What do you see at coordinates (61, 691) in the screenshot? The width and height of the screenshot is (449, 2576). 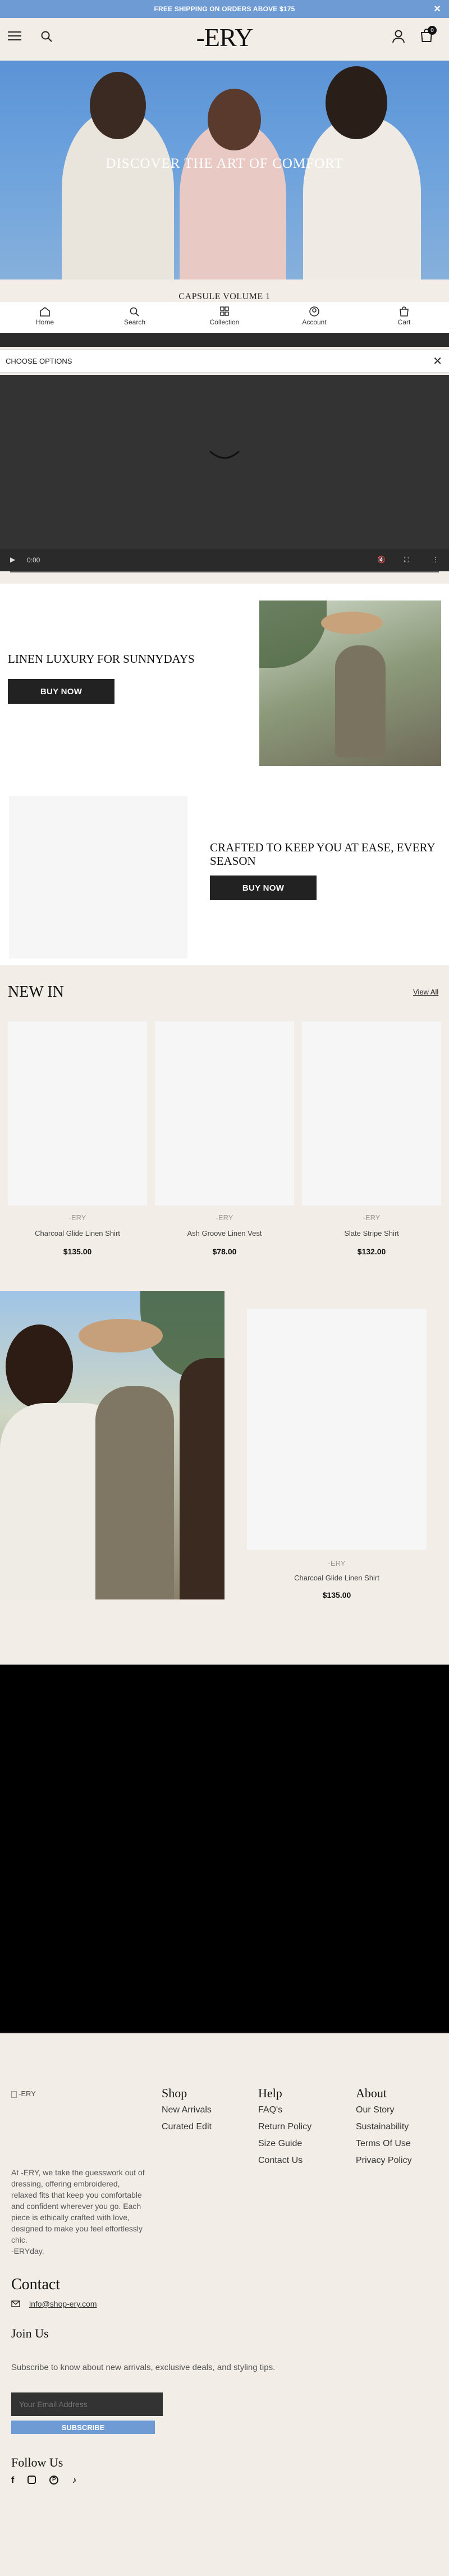 I see `linen-buy-now-button: BUY NOW` at bounding box center [61, 691].